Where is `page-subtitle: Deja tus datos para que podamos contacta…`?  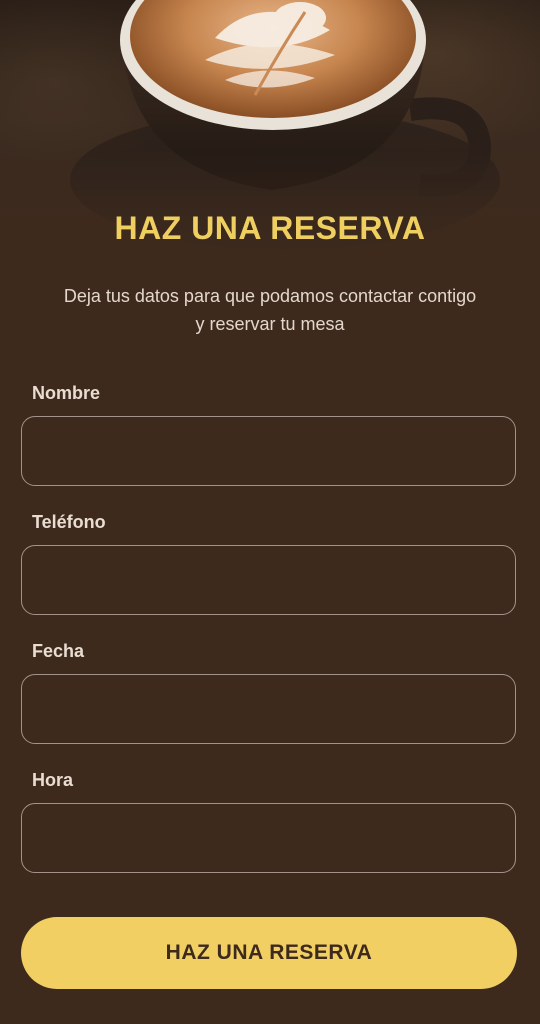
page-subtitle: Deja tus datos para que podamos contacta… is located at coordinates (270, 310).